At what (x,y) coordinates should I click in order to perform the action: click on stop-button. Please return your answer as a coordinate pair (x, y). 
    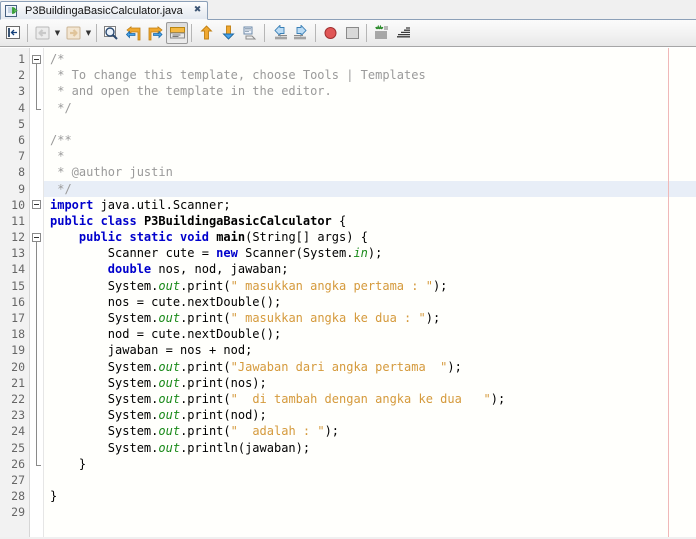
    Looking at the image, I should click on (330, 33).